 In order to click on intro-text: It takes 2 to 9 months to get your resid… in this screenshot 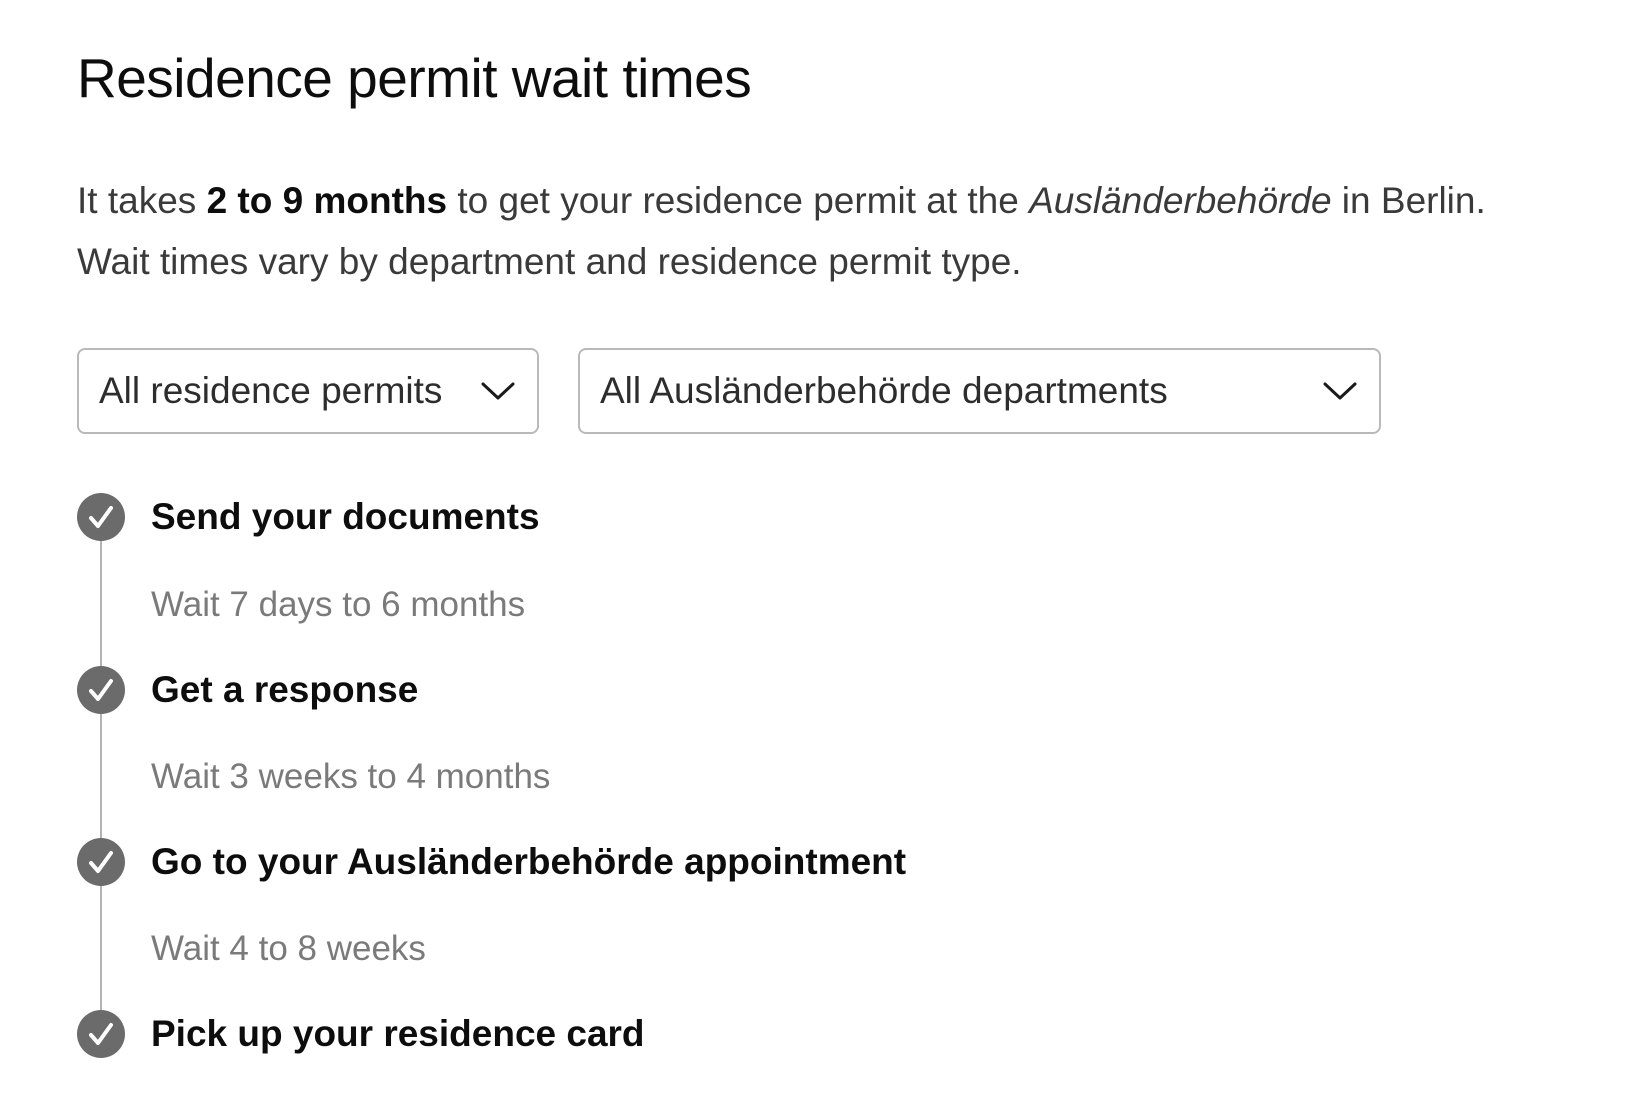, I will do `click(847, 231)`.